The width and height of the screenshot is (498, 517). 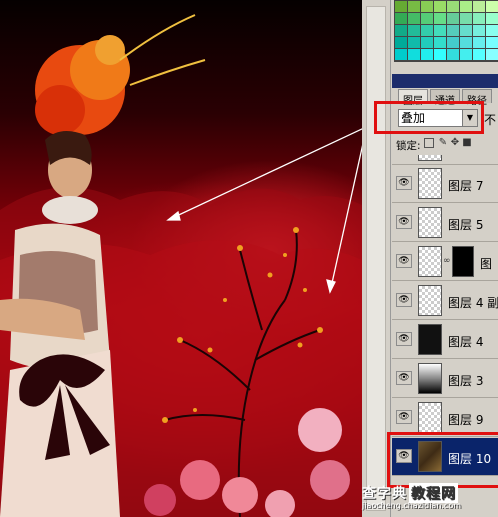 I want to click on layer-name: 图层 9, so click(x=466, y=420).